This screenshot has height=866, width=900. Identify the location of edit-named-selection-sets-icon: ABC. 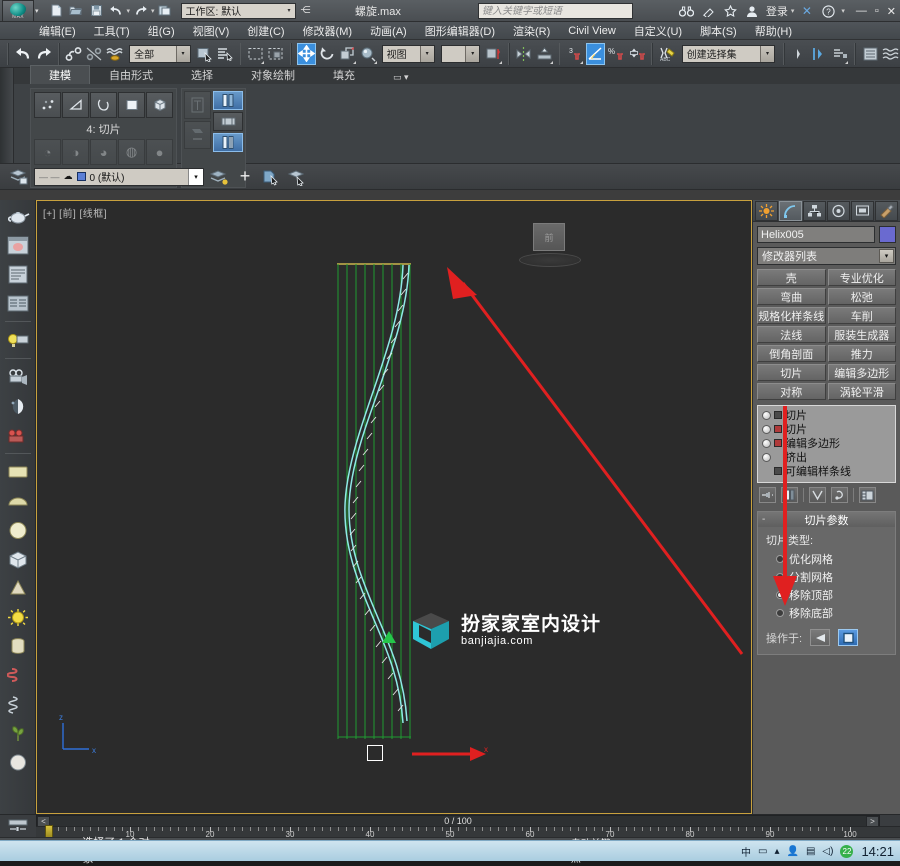
(667, 54).